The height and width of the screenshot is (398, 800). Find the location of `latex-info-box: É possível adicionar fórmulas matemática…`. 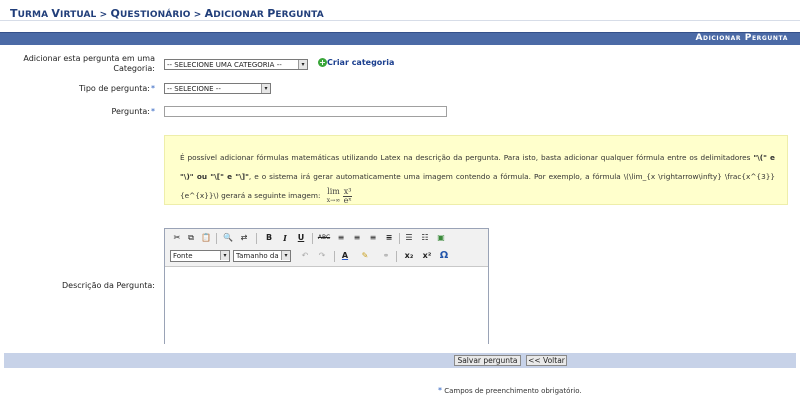

latex-info-box: É possível adicionar fórmulas matemática… is located at coordinates (476, 170).